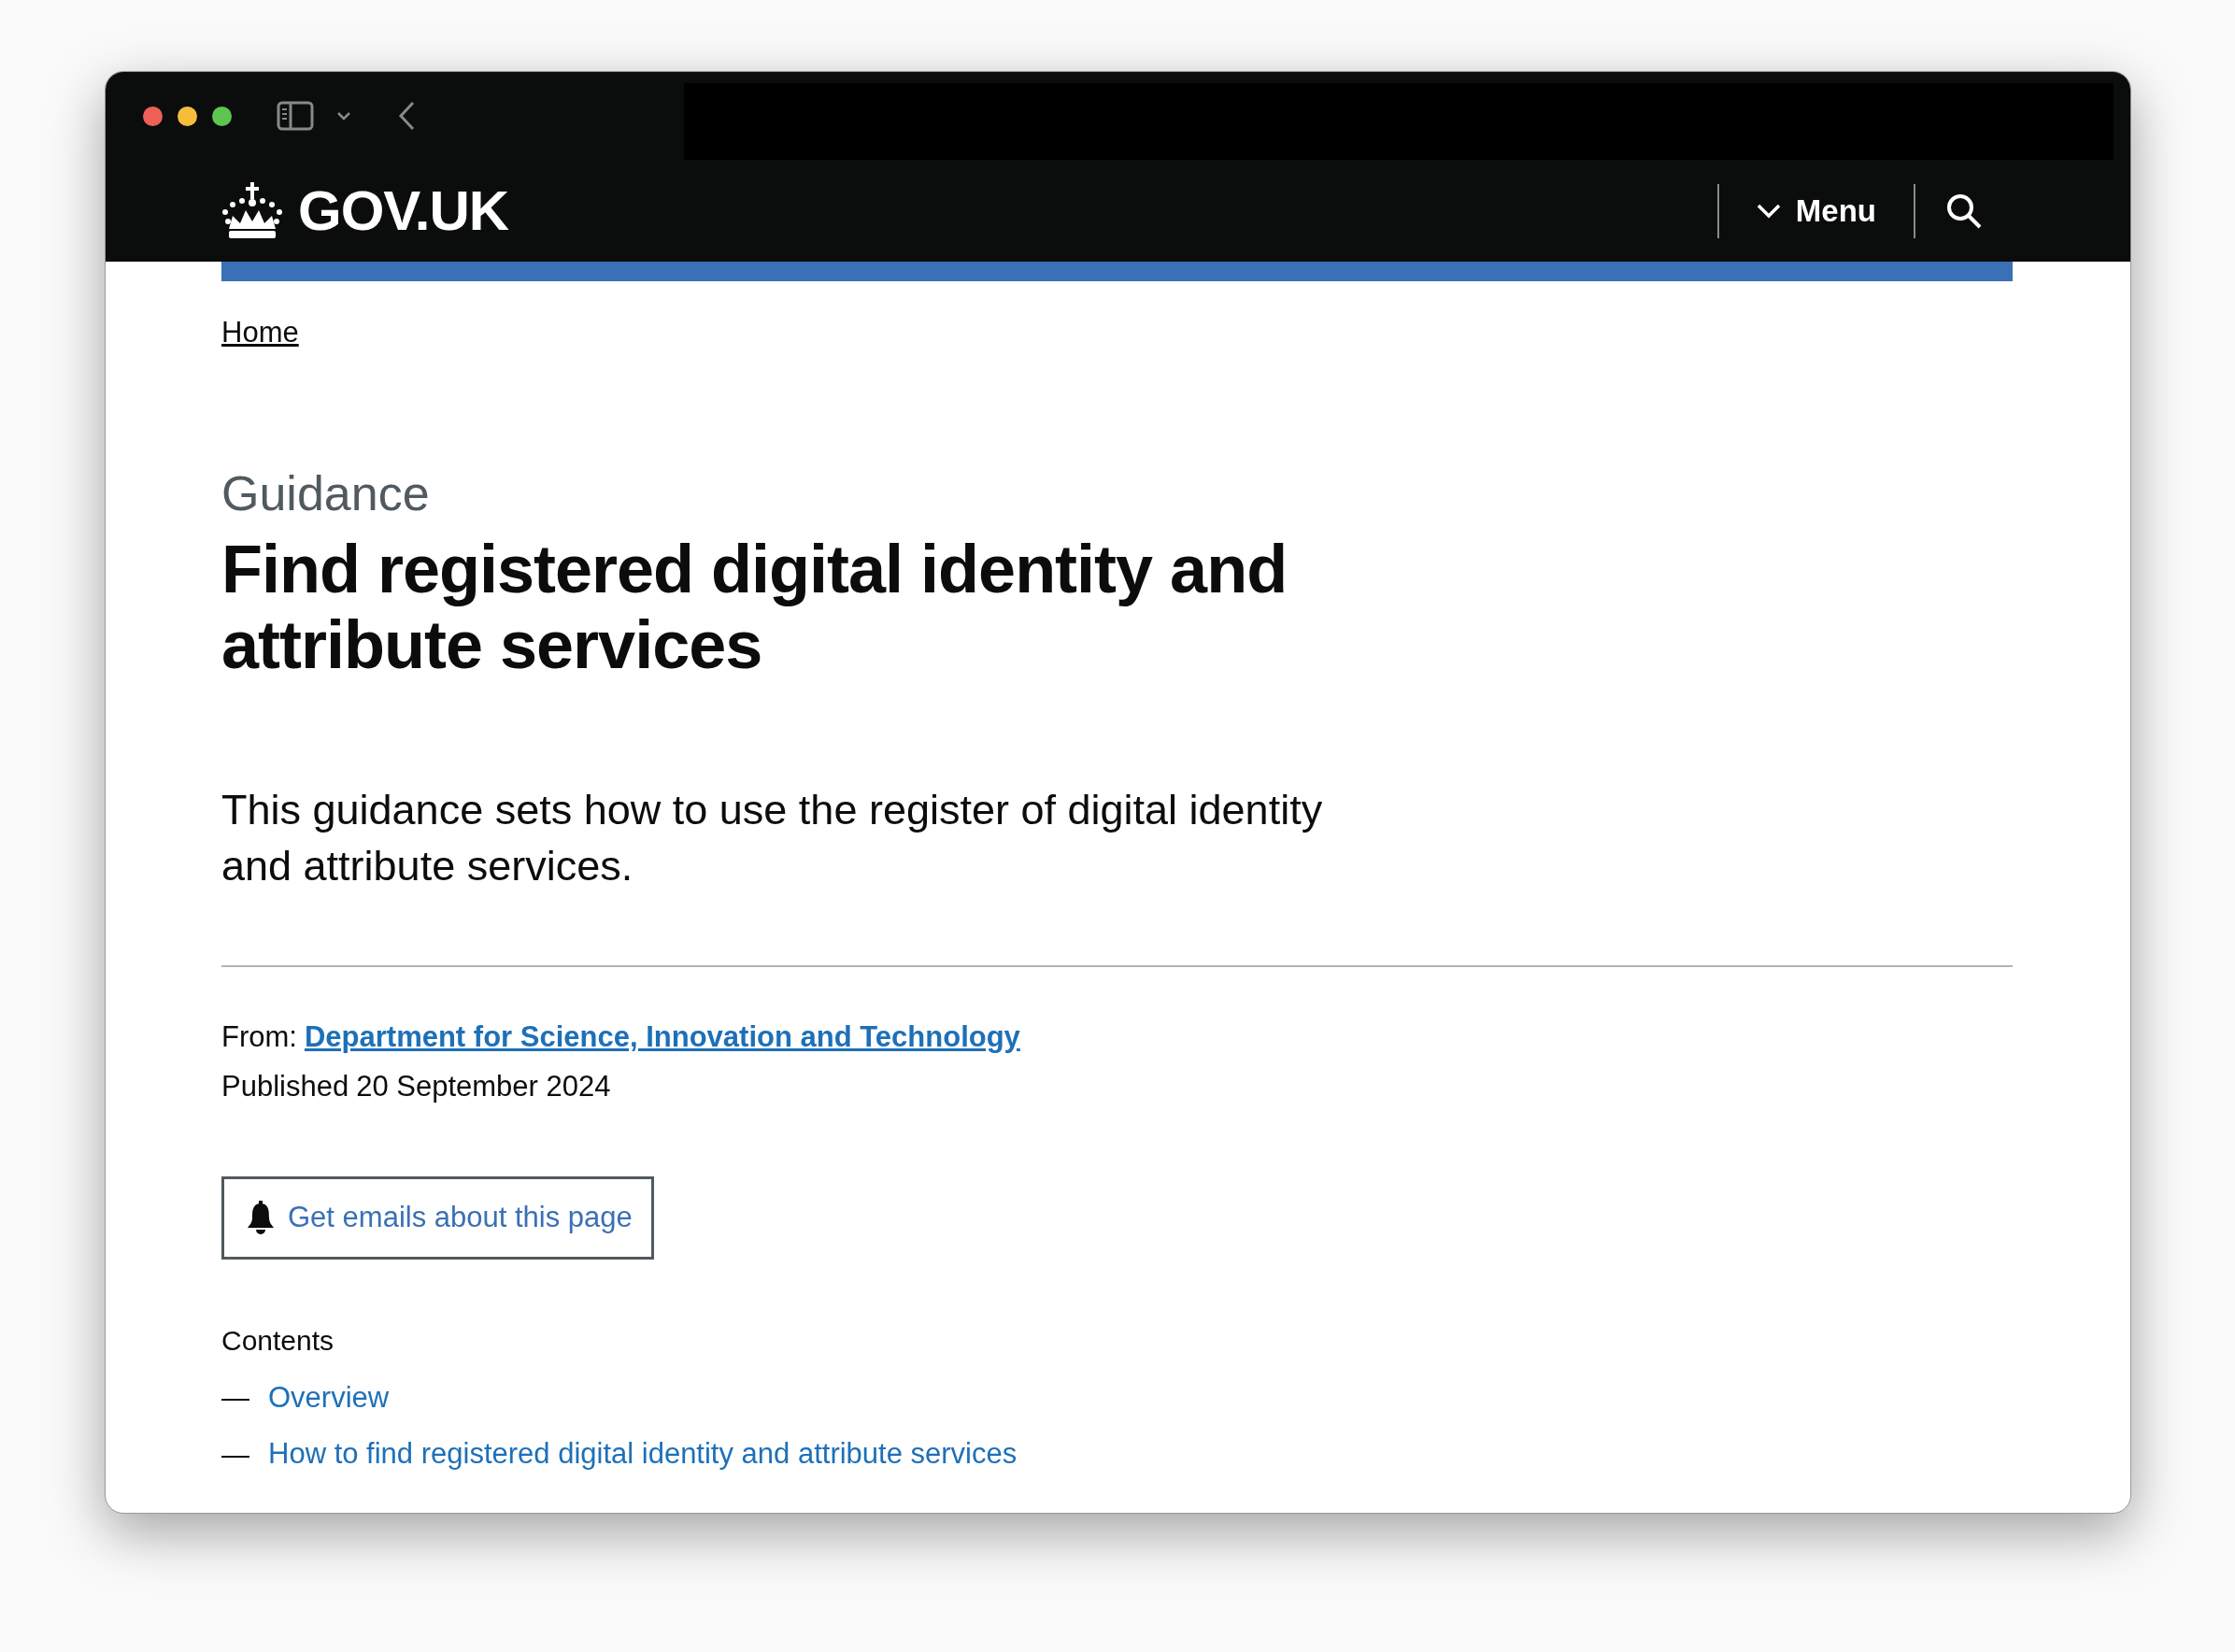 The image size is (2235, 1652). Describe the element at coordinates (278, 1340) in the screenshot. I see `contents-heading: Contents` at that location.